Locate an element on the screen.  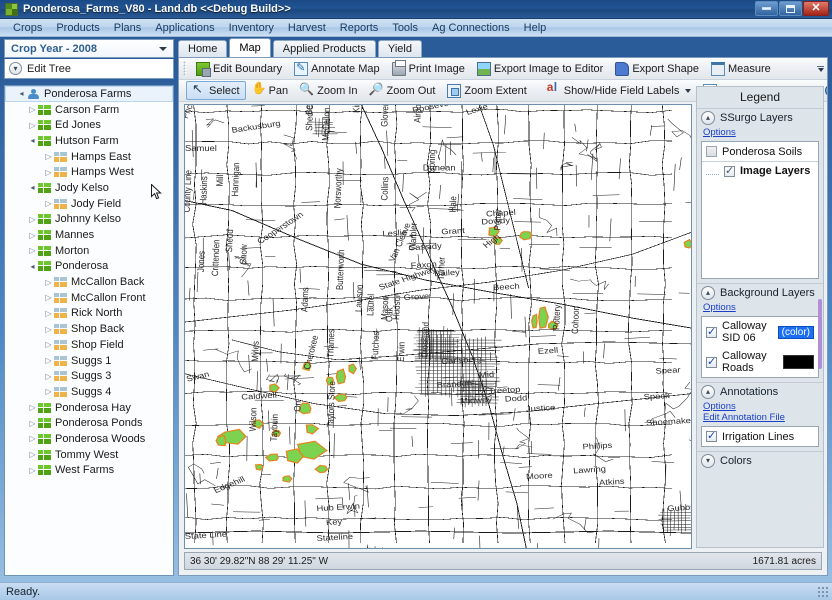
tree-item-rick-north: ▷ Rick North is located at coordinates (89, 314).